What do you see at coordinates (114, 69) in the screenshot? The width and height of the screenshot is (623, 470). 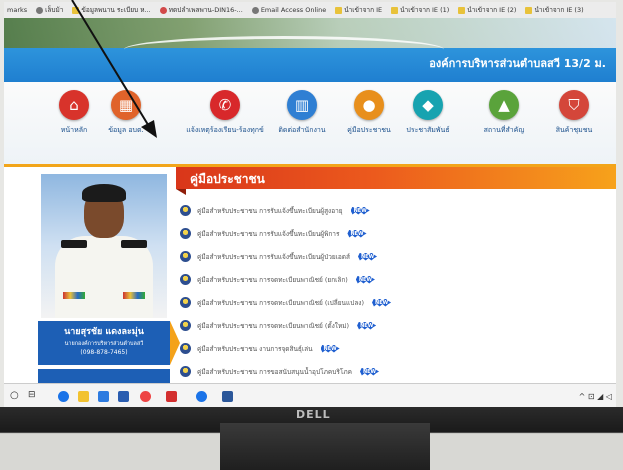 I see `annotation-arrow` at bounding box center [114, 69].